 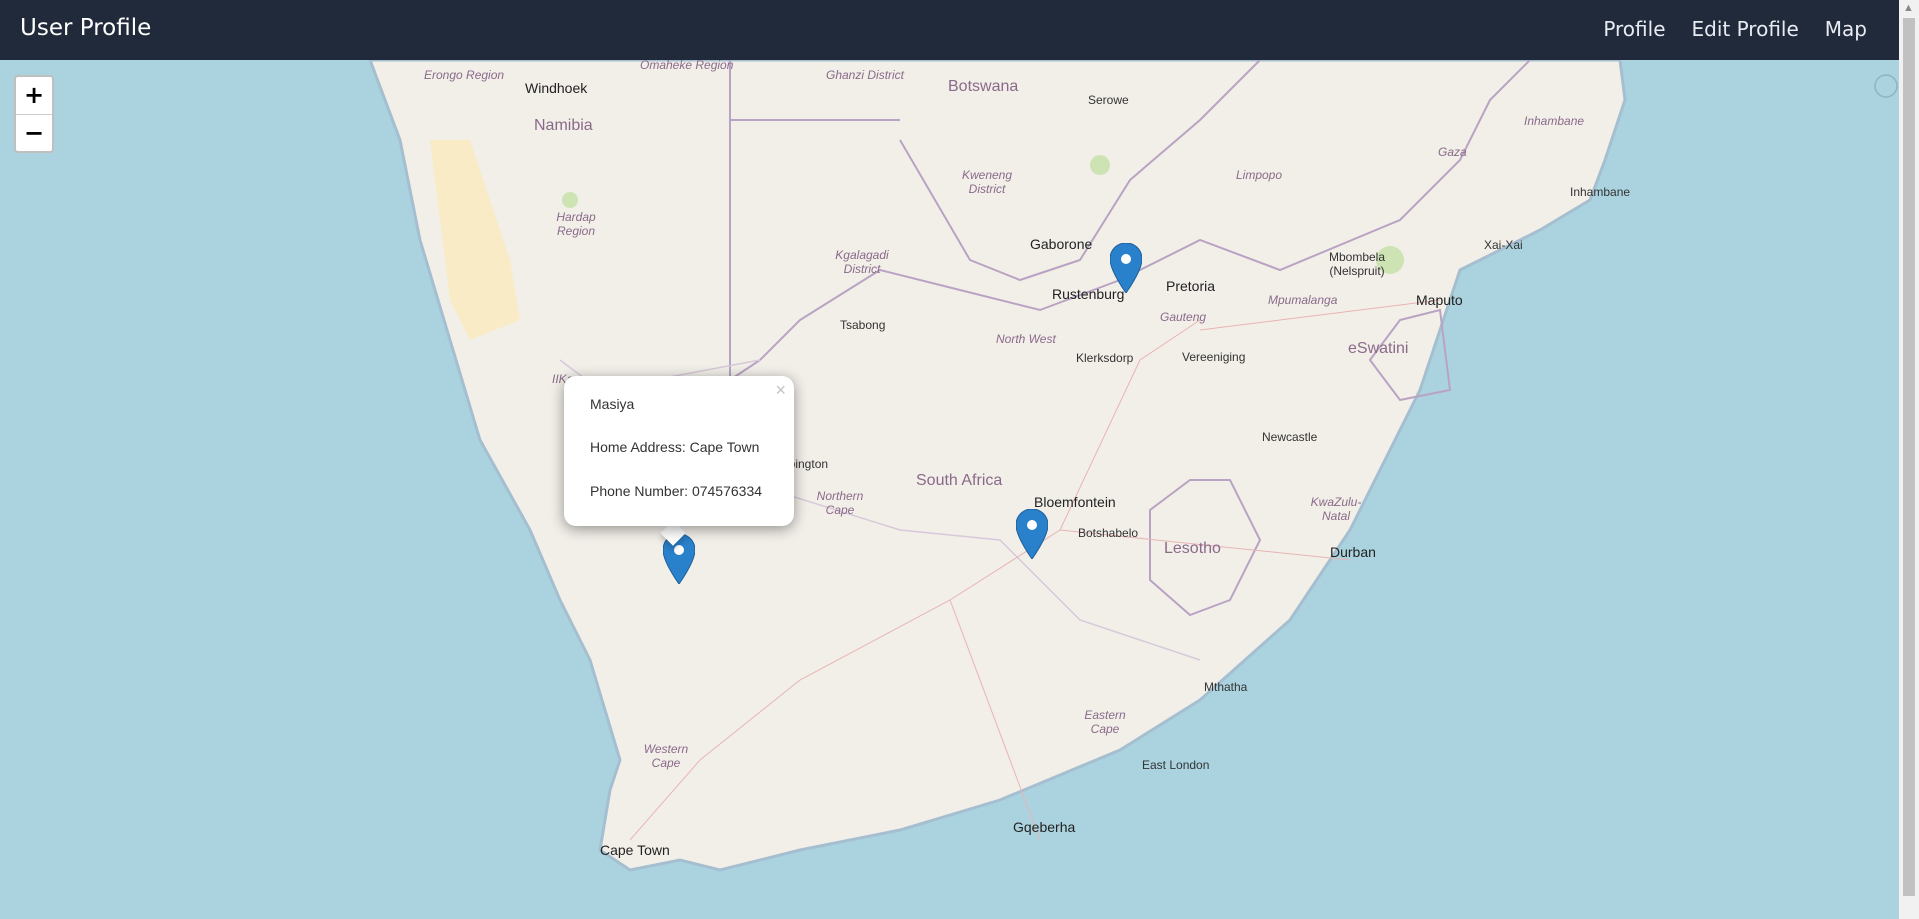 I want to click on map-label-city: Maputo, so click(x=1439, y=300).